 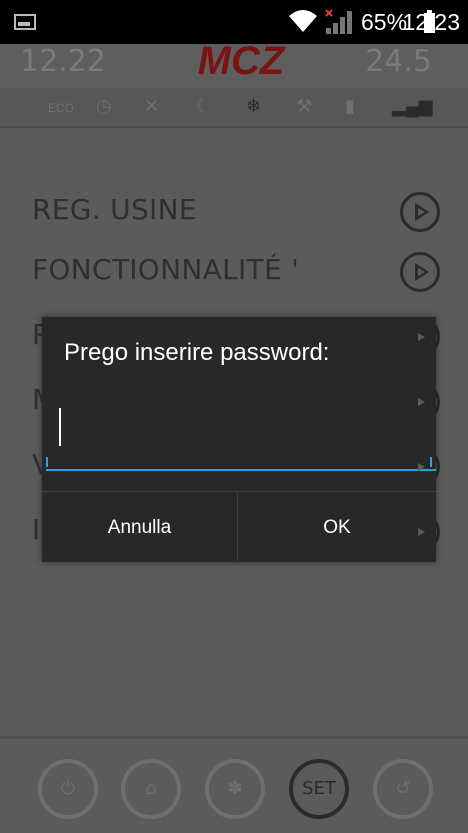 I want to click on status-bar: 65% 12:23, so click(x=234, y=22).